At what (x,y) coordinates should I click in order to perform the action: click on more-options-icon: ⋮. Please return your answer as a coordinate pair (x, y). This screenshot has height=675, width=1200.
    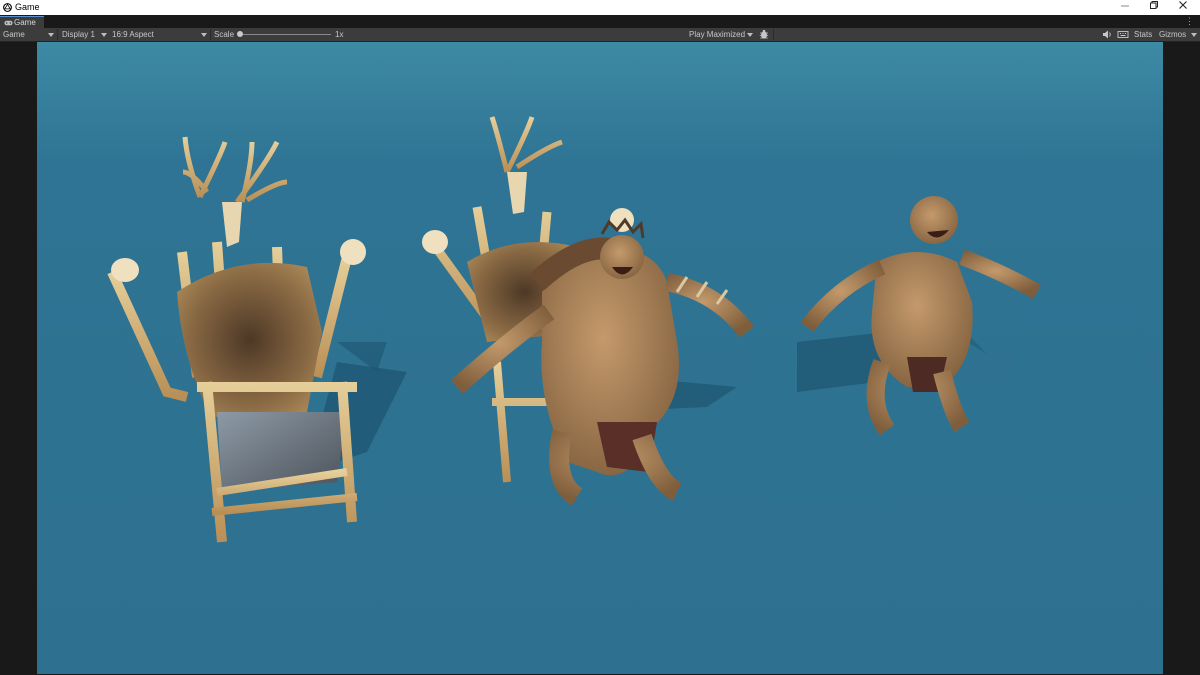
    Looking at the image, I should click on (1189, 21).